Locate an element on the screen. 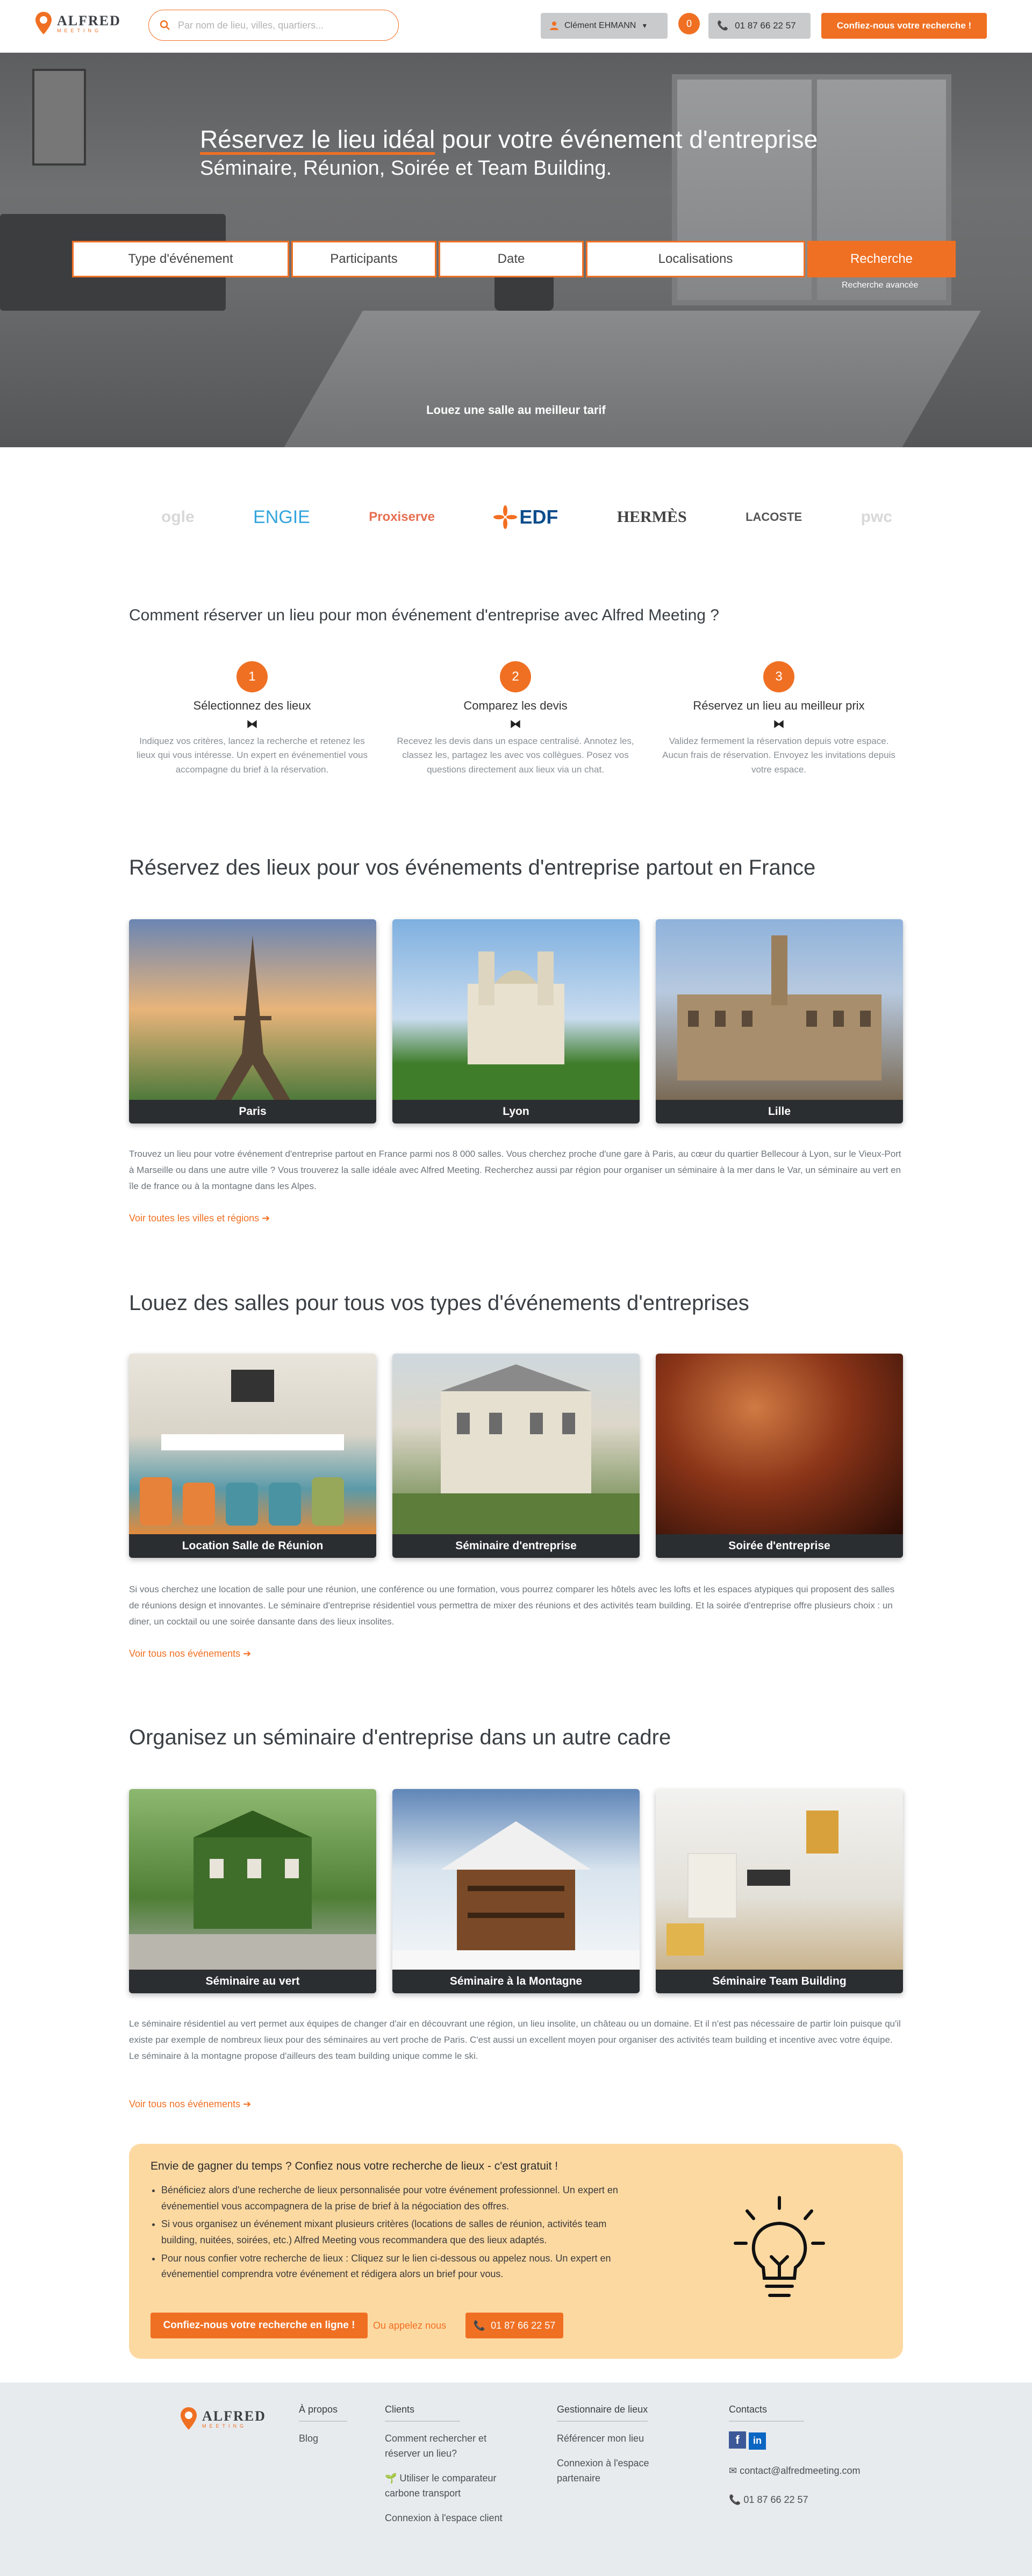  eiffel-tower-icon is located at coordinates (252, 1017).